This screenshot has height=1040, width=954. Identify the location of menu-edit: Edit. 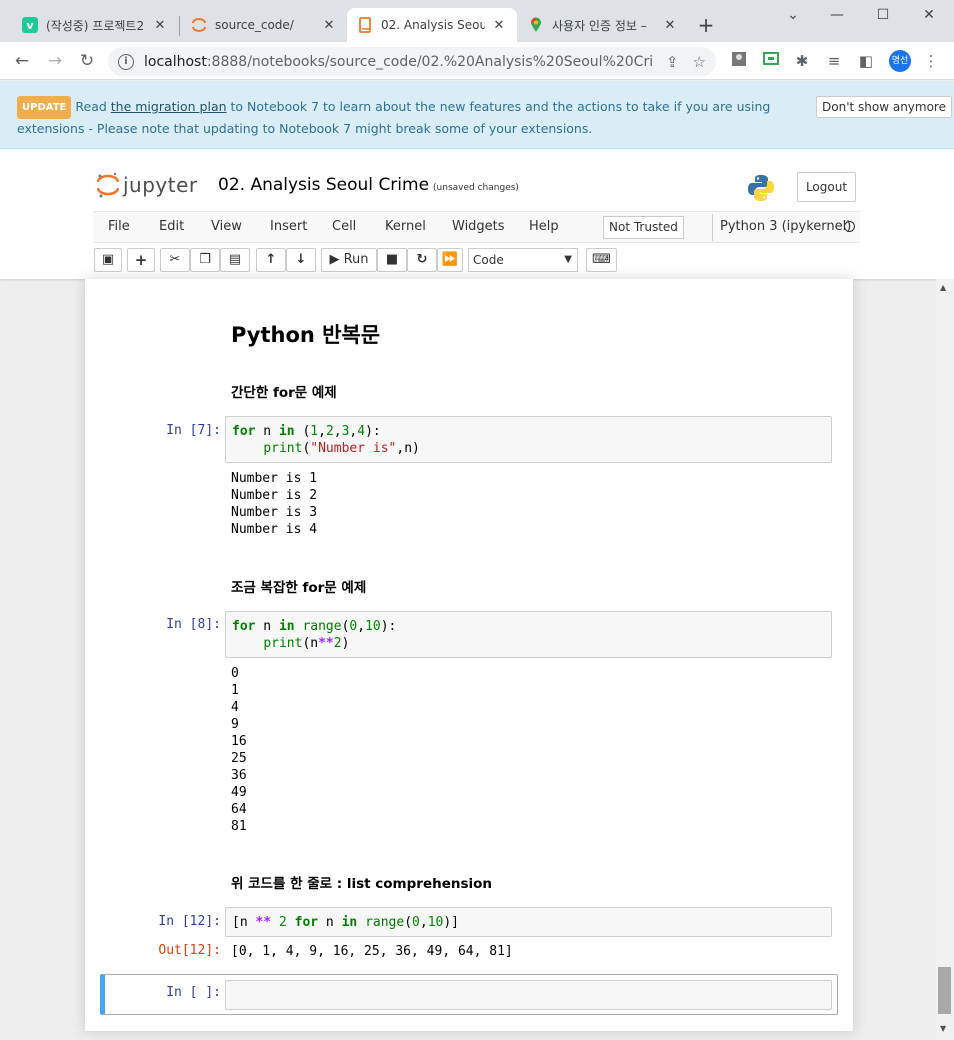
(171, 226).